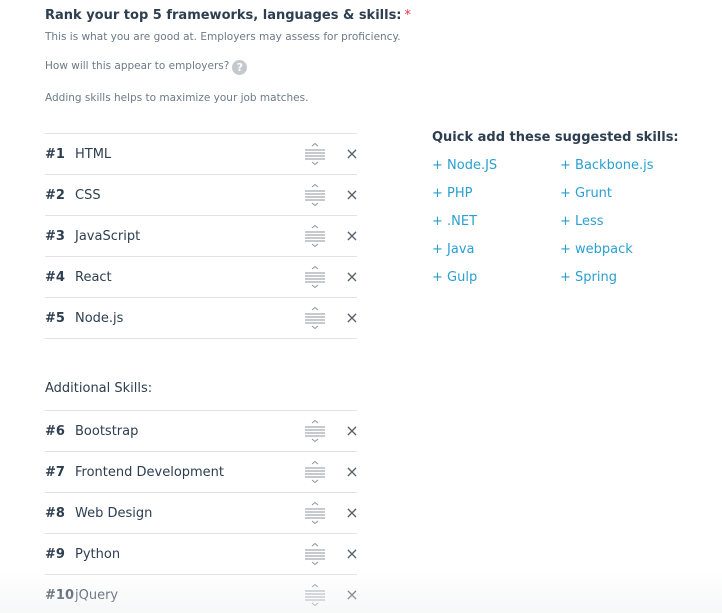 This screenshot has width=722, height=613. I want to click on skill-rank: #6, so click(55, 431).